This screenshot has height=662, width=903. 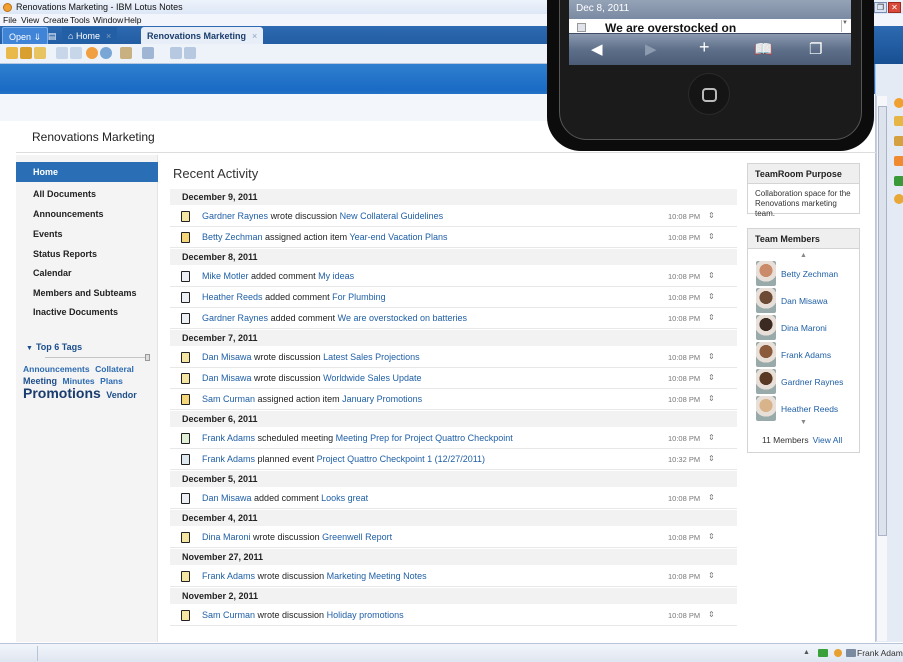 I want to click on tags-header: ▼ Top 6 Tags, so click(x=54, y=347).